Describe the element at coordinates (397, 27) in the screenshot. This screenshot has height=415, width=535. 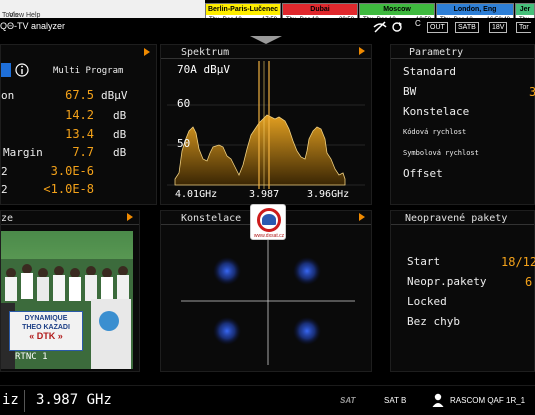
I see `refresh-icon` at that location.